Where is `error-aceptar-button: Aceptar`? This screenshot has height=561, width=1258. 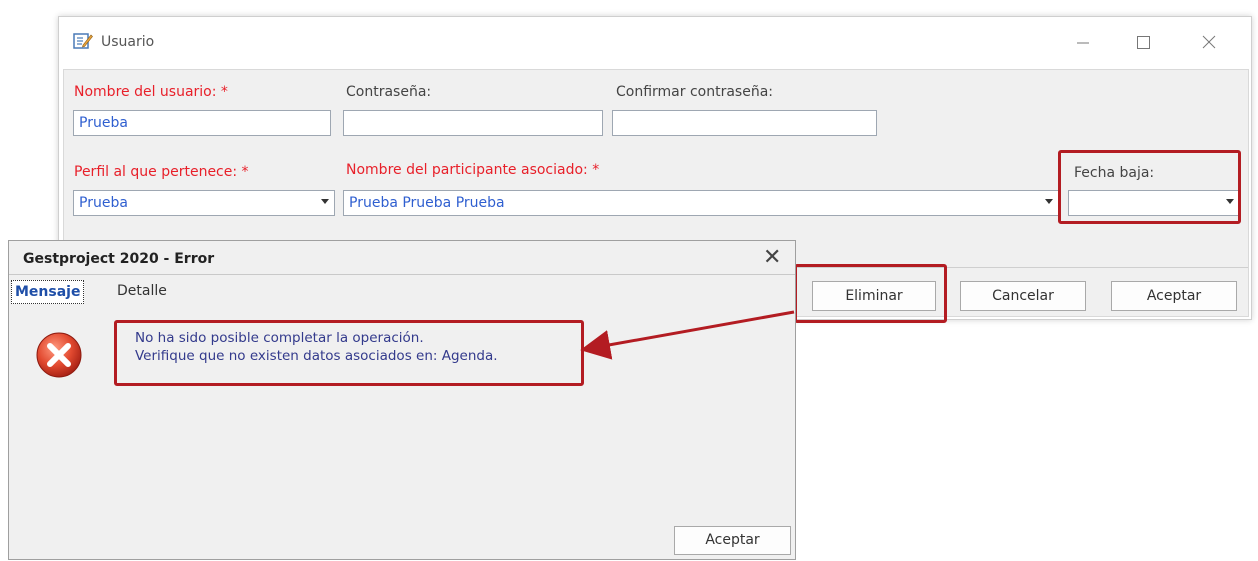
error-aceptar-button: Aceptar is located at coordinates (732, 540).